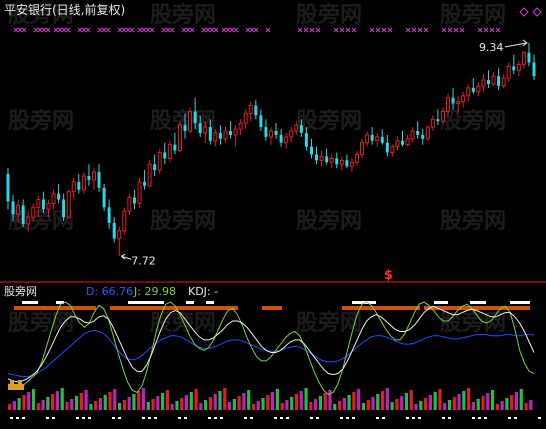 This screenshot has width=546, height=429. Describe the element at coordinates (271, 353) in the screenshot. I see `kdj-line-d` at that location.